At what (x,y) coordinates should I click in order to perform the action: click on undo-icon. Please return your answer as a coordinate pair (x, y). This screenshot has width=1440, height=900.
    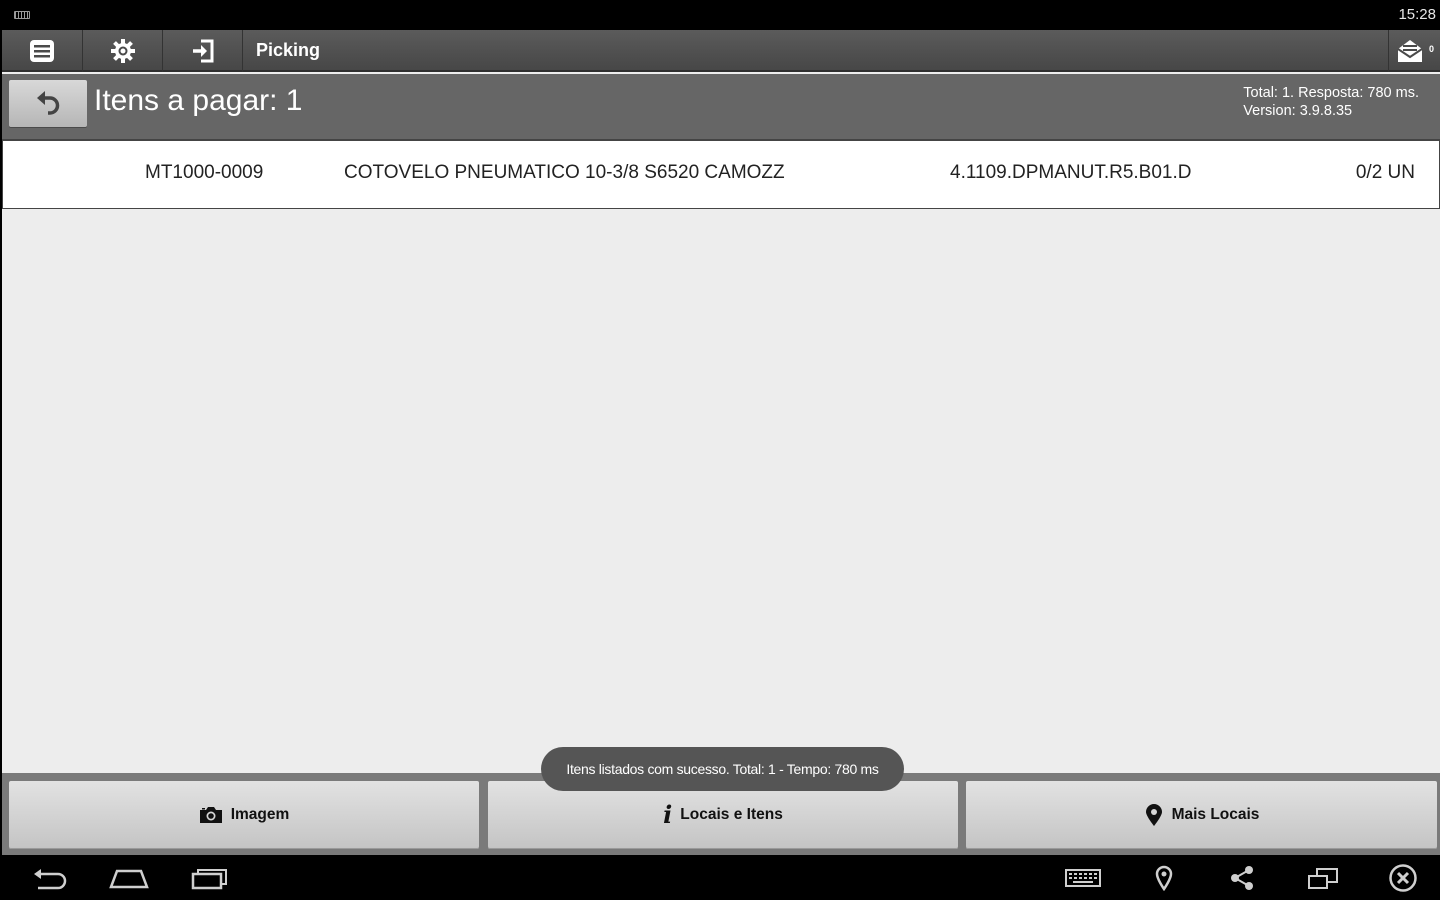
    Looking at the image, I should click on (48, 102).